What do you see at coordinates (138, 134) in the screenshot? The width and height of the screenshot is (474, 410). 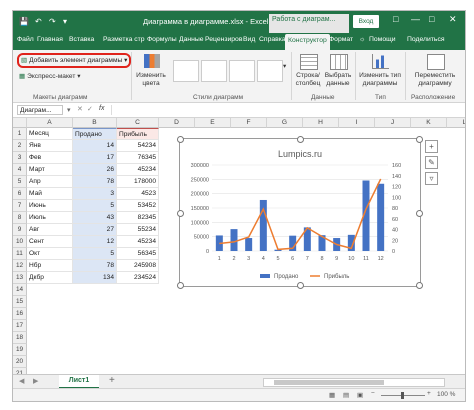 I see `table-header-cell: Прибыль` at bounding box center [138, 134].